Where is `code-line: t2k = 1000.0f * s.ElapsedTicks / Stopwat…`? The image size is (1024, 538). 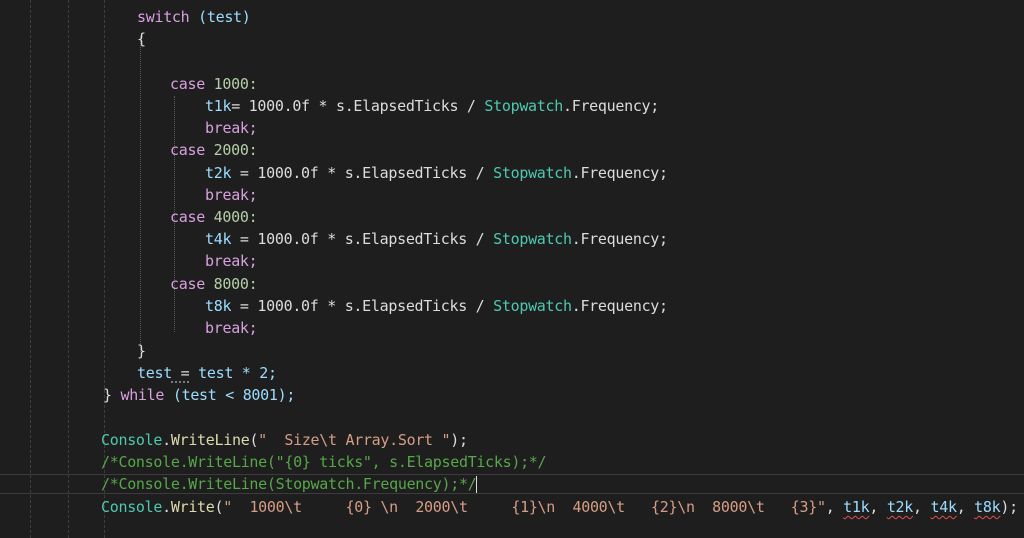
code-line: t2k = 1000.0f * s.ElapsedTicks / Stopwat… is located at coordinates (436, 173).